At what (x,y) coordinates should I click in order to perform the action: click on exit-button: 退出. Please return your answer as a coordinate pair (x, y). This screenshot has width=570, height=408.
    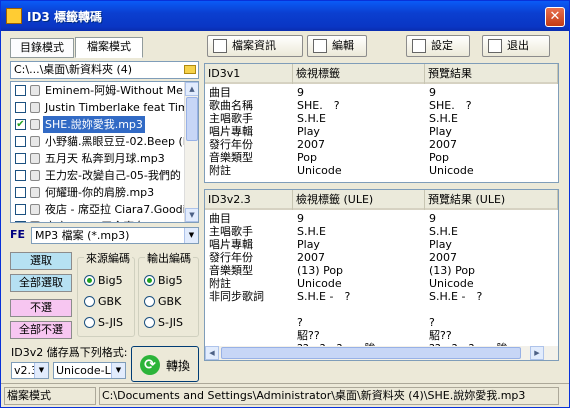
    Looking at the image, I should click on (516, 46).